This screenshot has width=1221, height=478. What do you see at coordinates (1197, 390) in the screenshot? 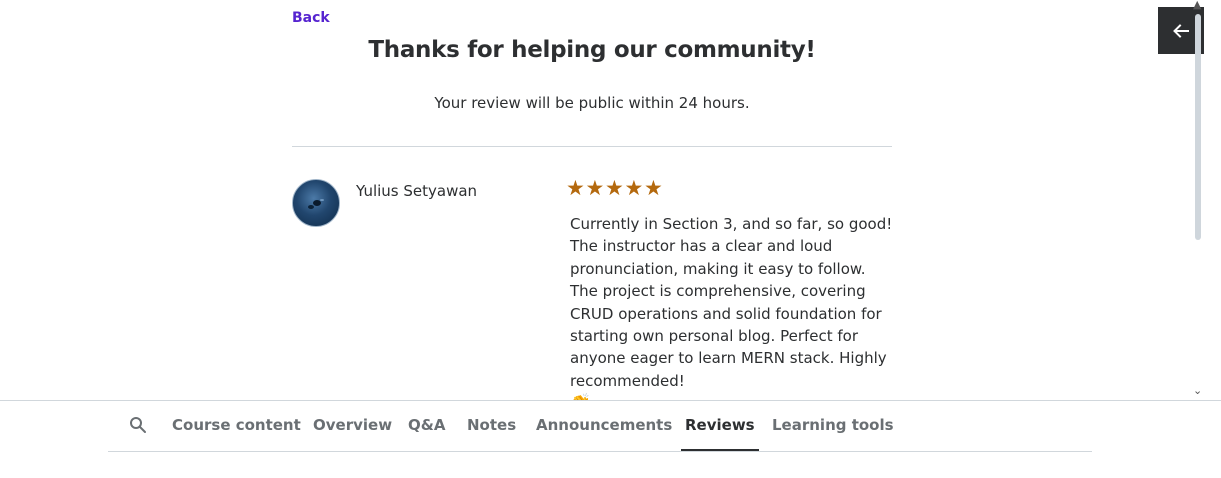
I see `scroll-down-icon: ⌄` at bounding box center [1197, 390].